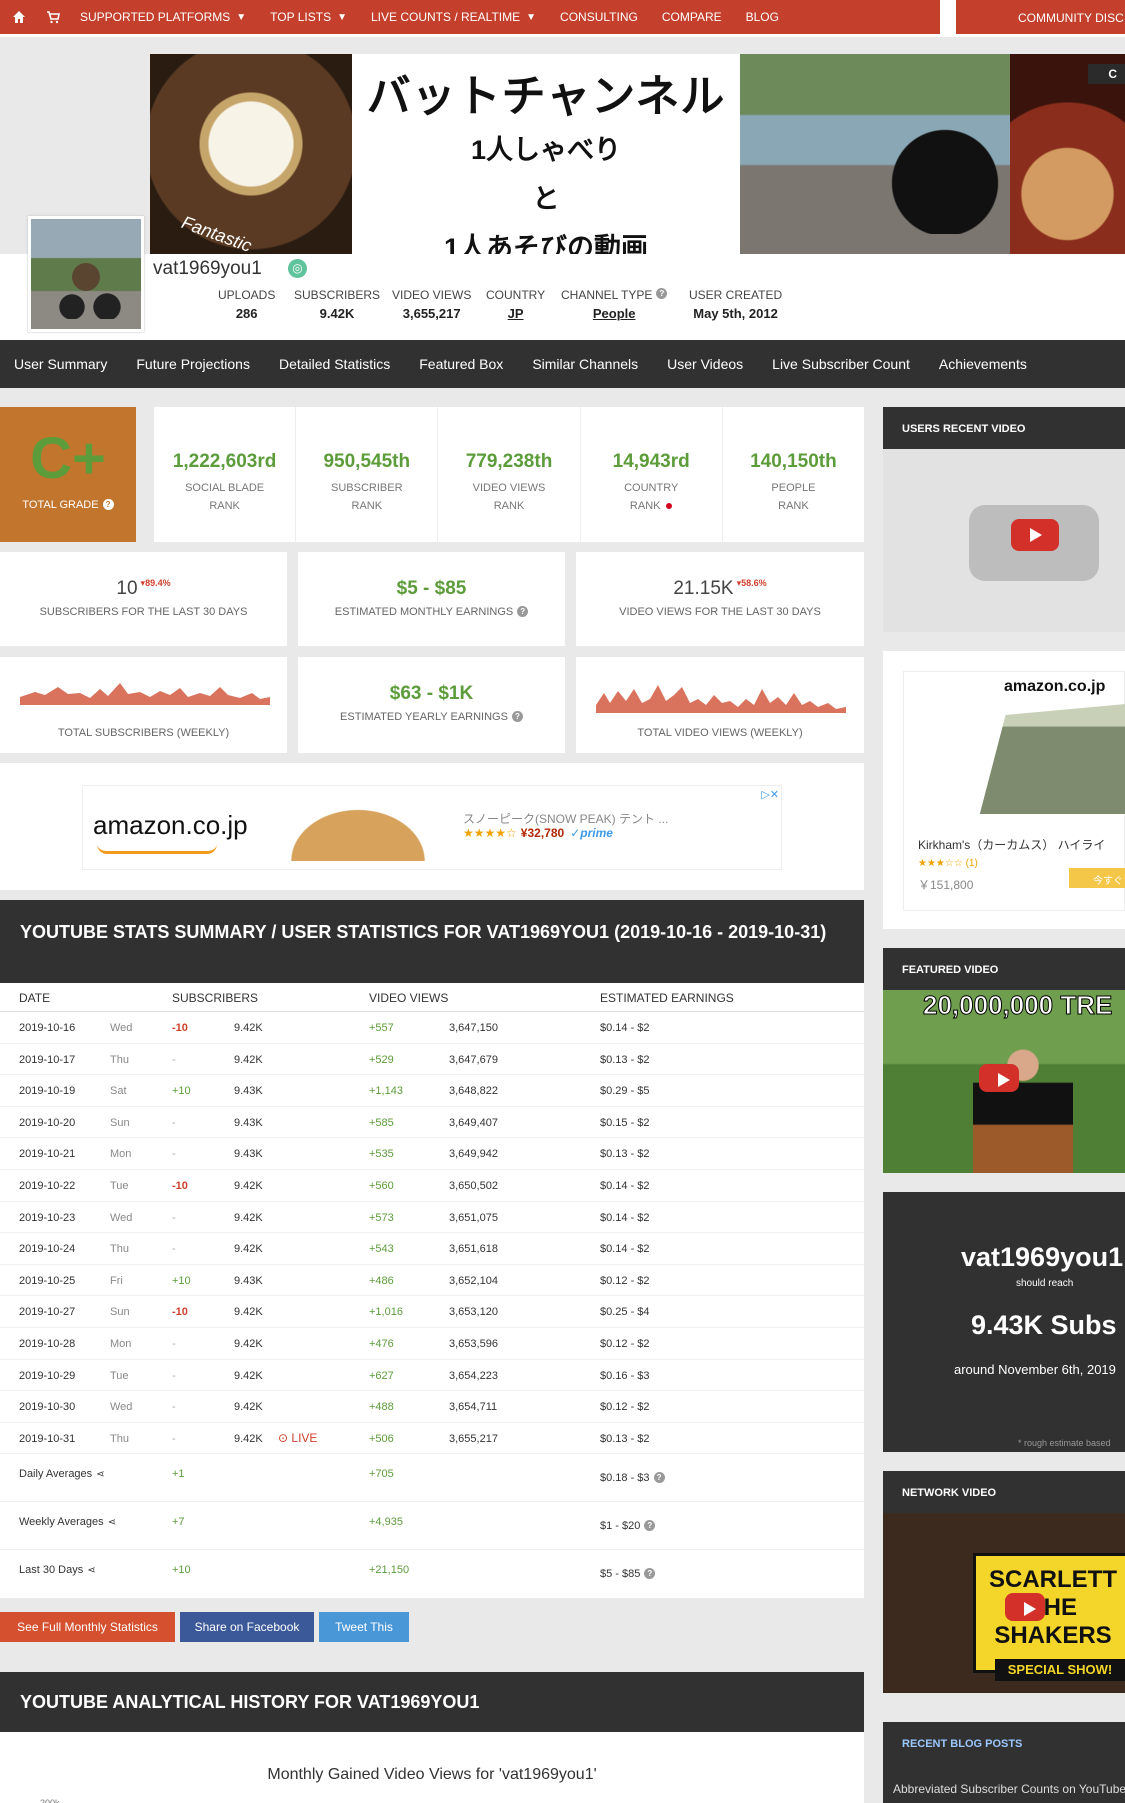 This screenshot has width=1125, height=1803. I want to click on table-cell: Thu, so click(119, 1438).